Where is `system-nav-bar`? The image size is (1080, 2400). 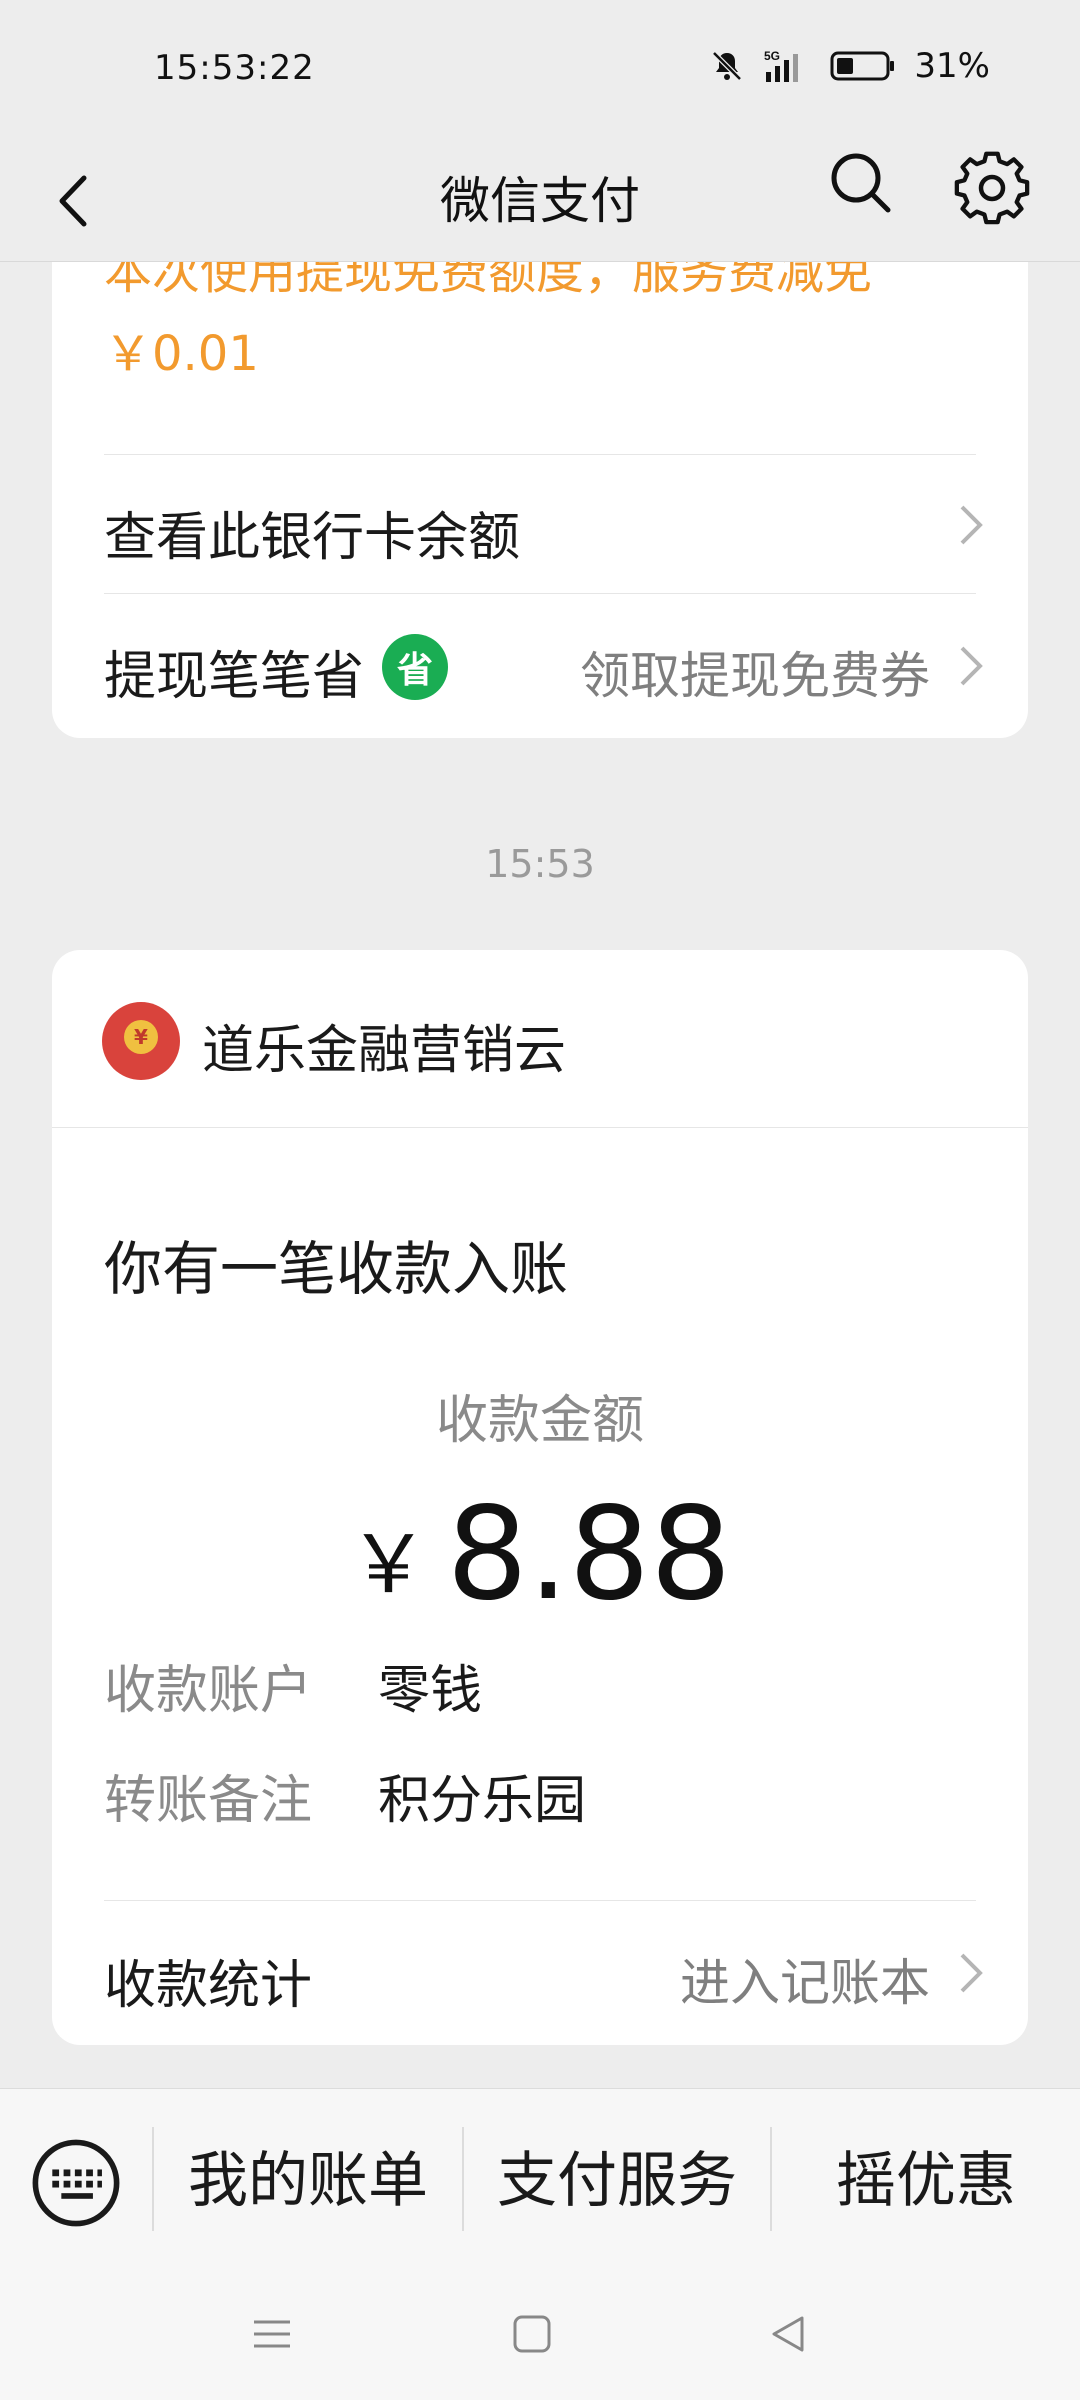 system-nav-bar is located at coordinates (540, 2336).